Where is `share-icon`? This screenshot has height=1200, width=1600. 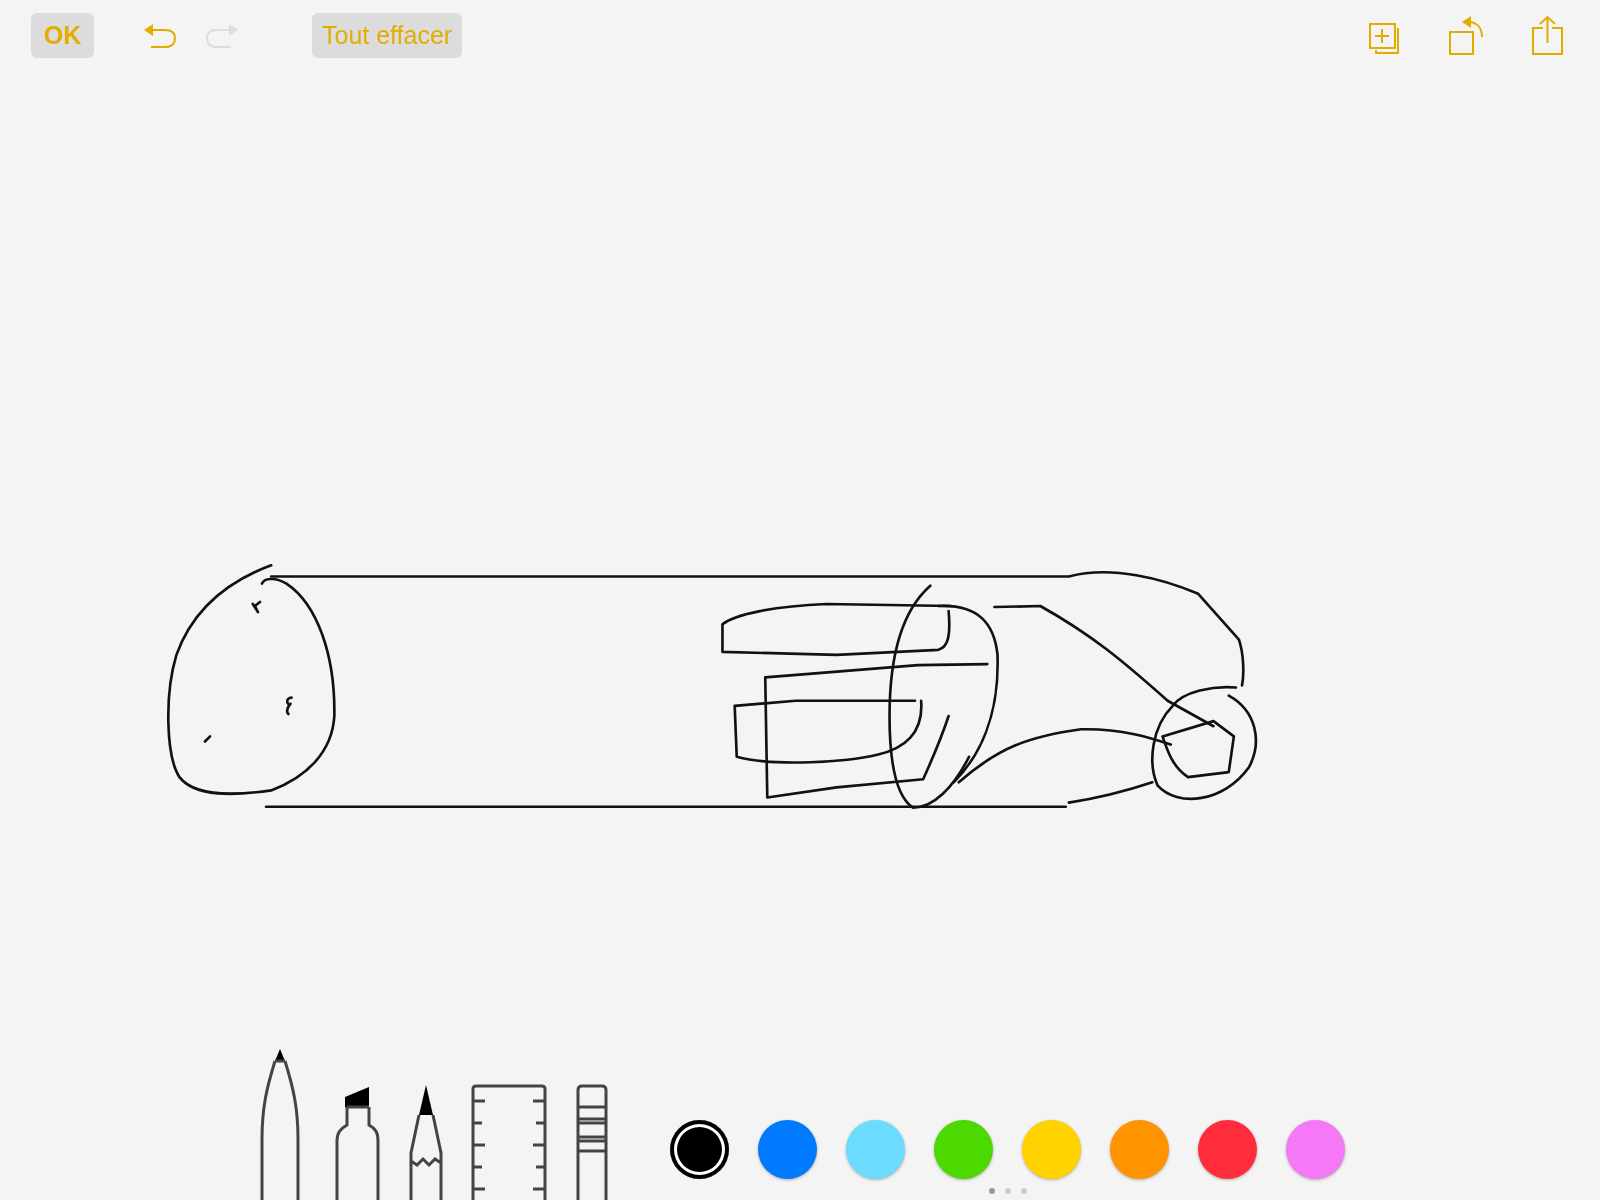 share-icon is located at coordinates (1548, 35).